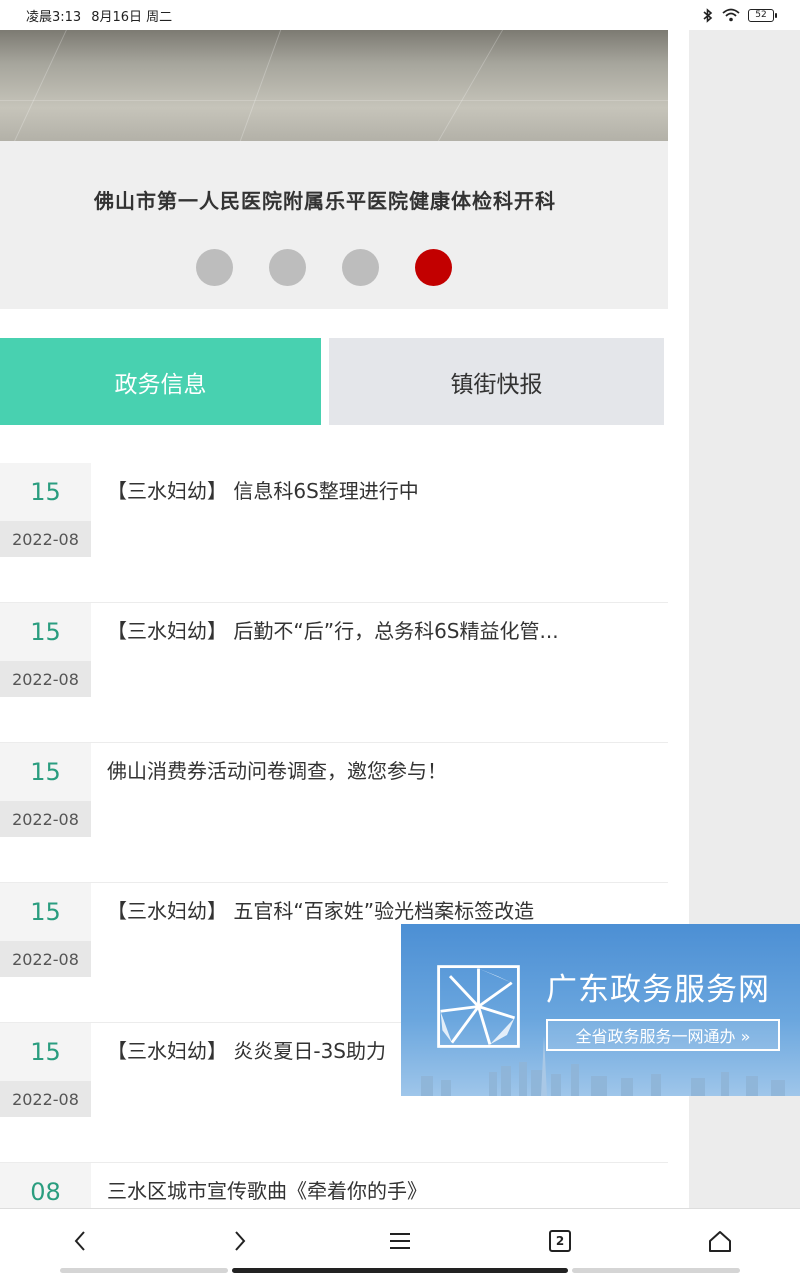  What do you see at coordinates (600, 1010) in the screenshot?
I see `gd-gov-service-ad: 广东政务服务网 全省政务服务一网通办 »` at bounding box center [600, 1010].